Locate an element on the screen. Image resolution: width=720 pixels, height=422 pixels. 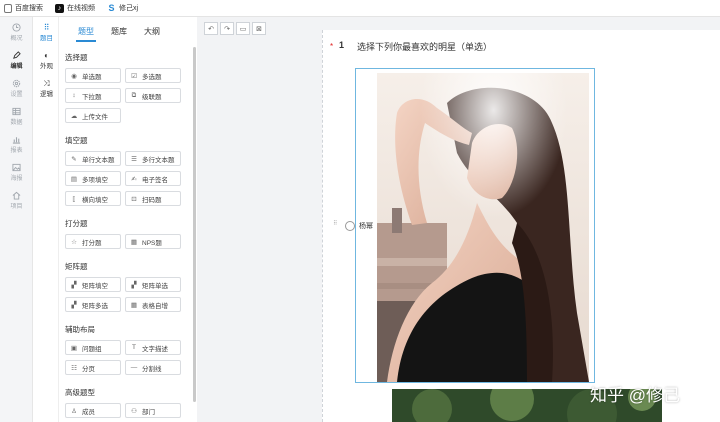
question-type-button: ▦ NPS题 is located at coordinates (153, 241).